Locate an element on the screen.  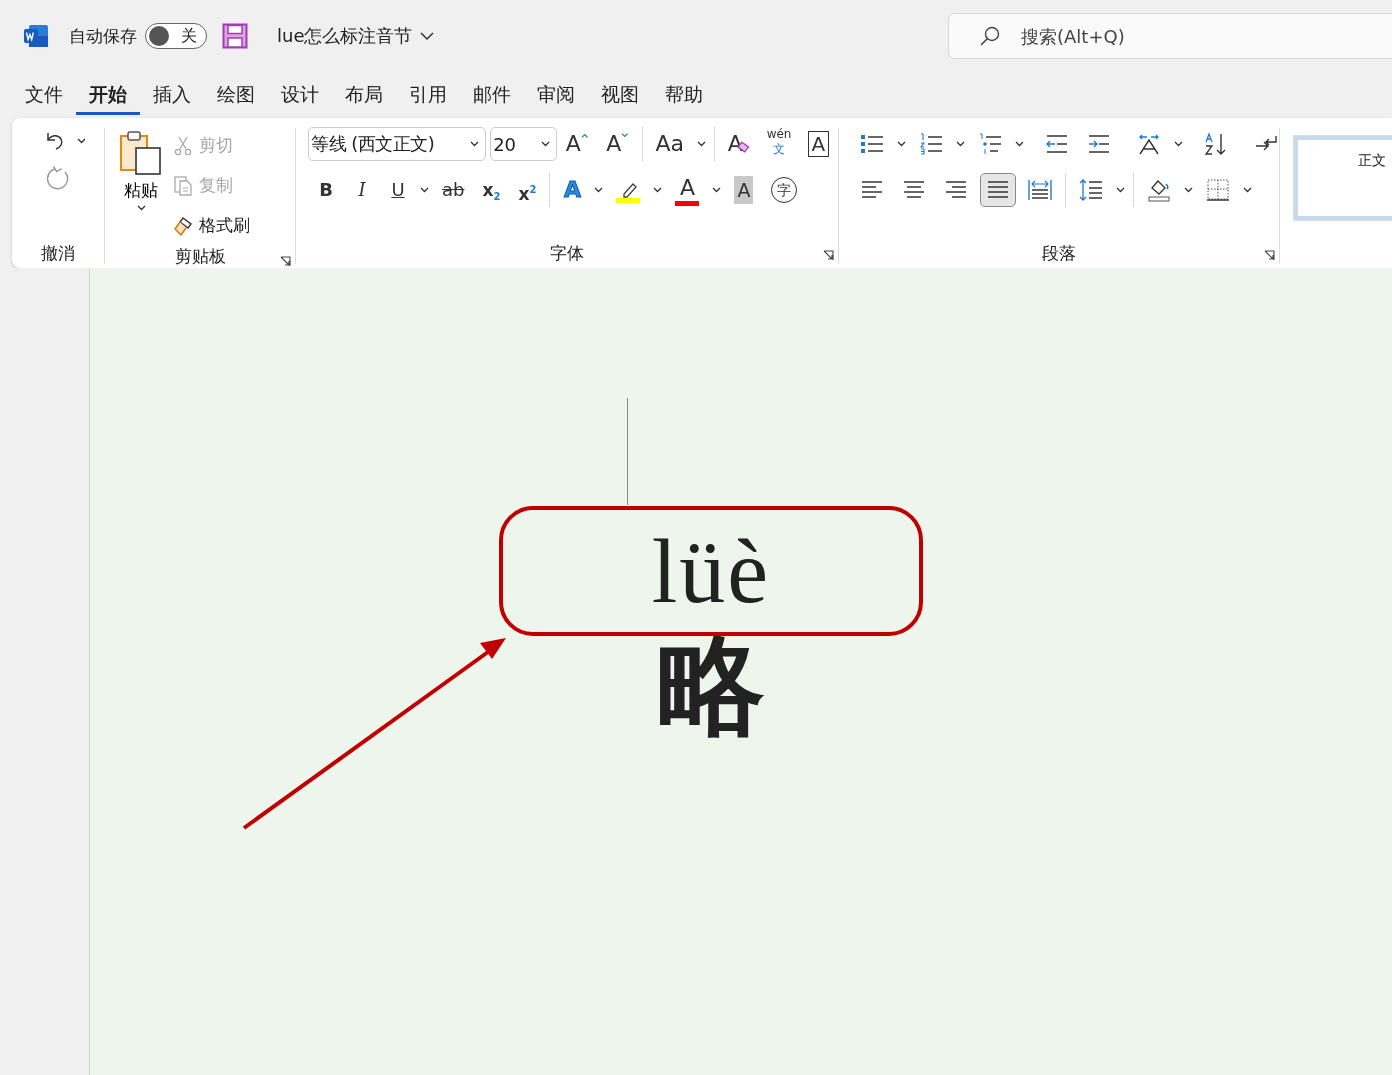
autosave-toggle: 关 is located at coordinates (176, 36).